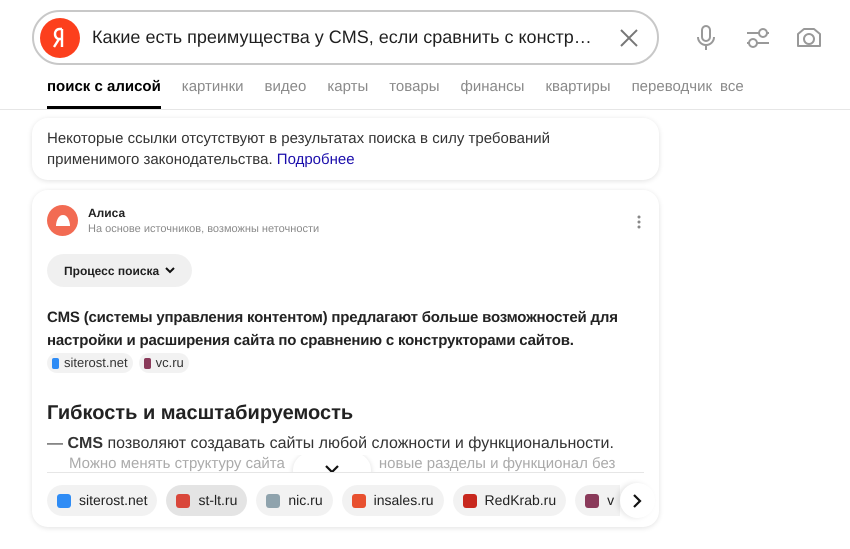  Describe the element at coordinates (706, 38) in the screenshot. I see `microphone-icon` at that location.